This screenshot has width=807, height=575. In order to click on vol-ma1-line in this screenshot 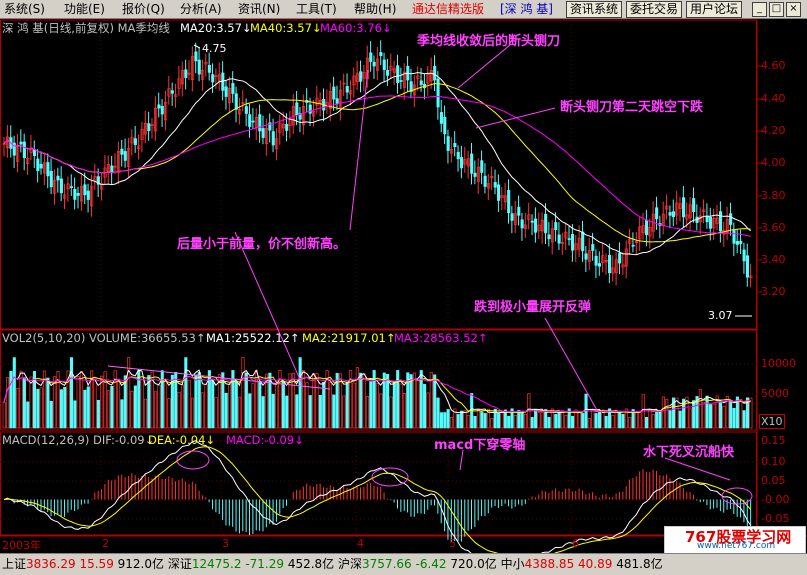, I will do `click(377, 391)`.